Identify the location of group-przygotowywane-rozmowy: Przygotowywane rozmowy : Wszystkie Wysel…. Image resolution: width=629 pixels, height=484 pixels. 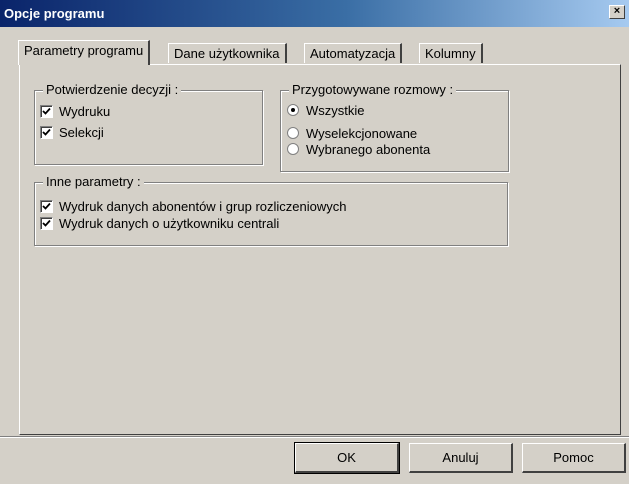
(394, 127).